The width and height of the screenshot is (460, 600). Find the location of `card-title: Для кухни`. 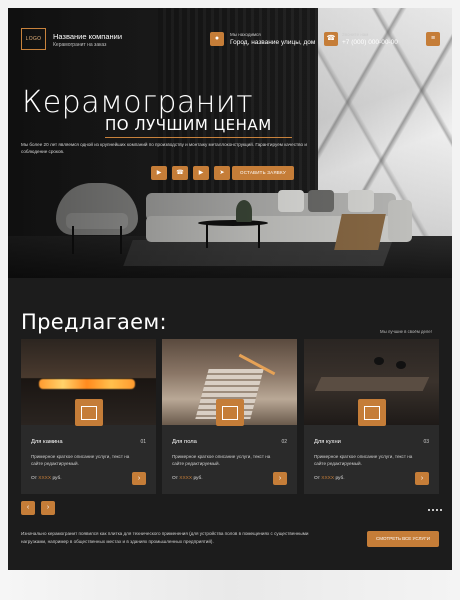

card-title: Для кухни is located at coordinates (327, 442).